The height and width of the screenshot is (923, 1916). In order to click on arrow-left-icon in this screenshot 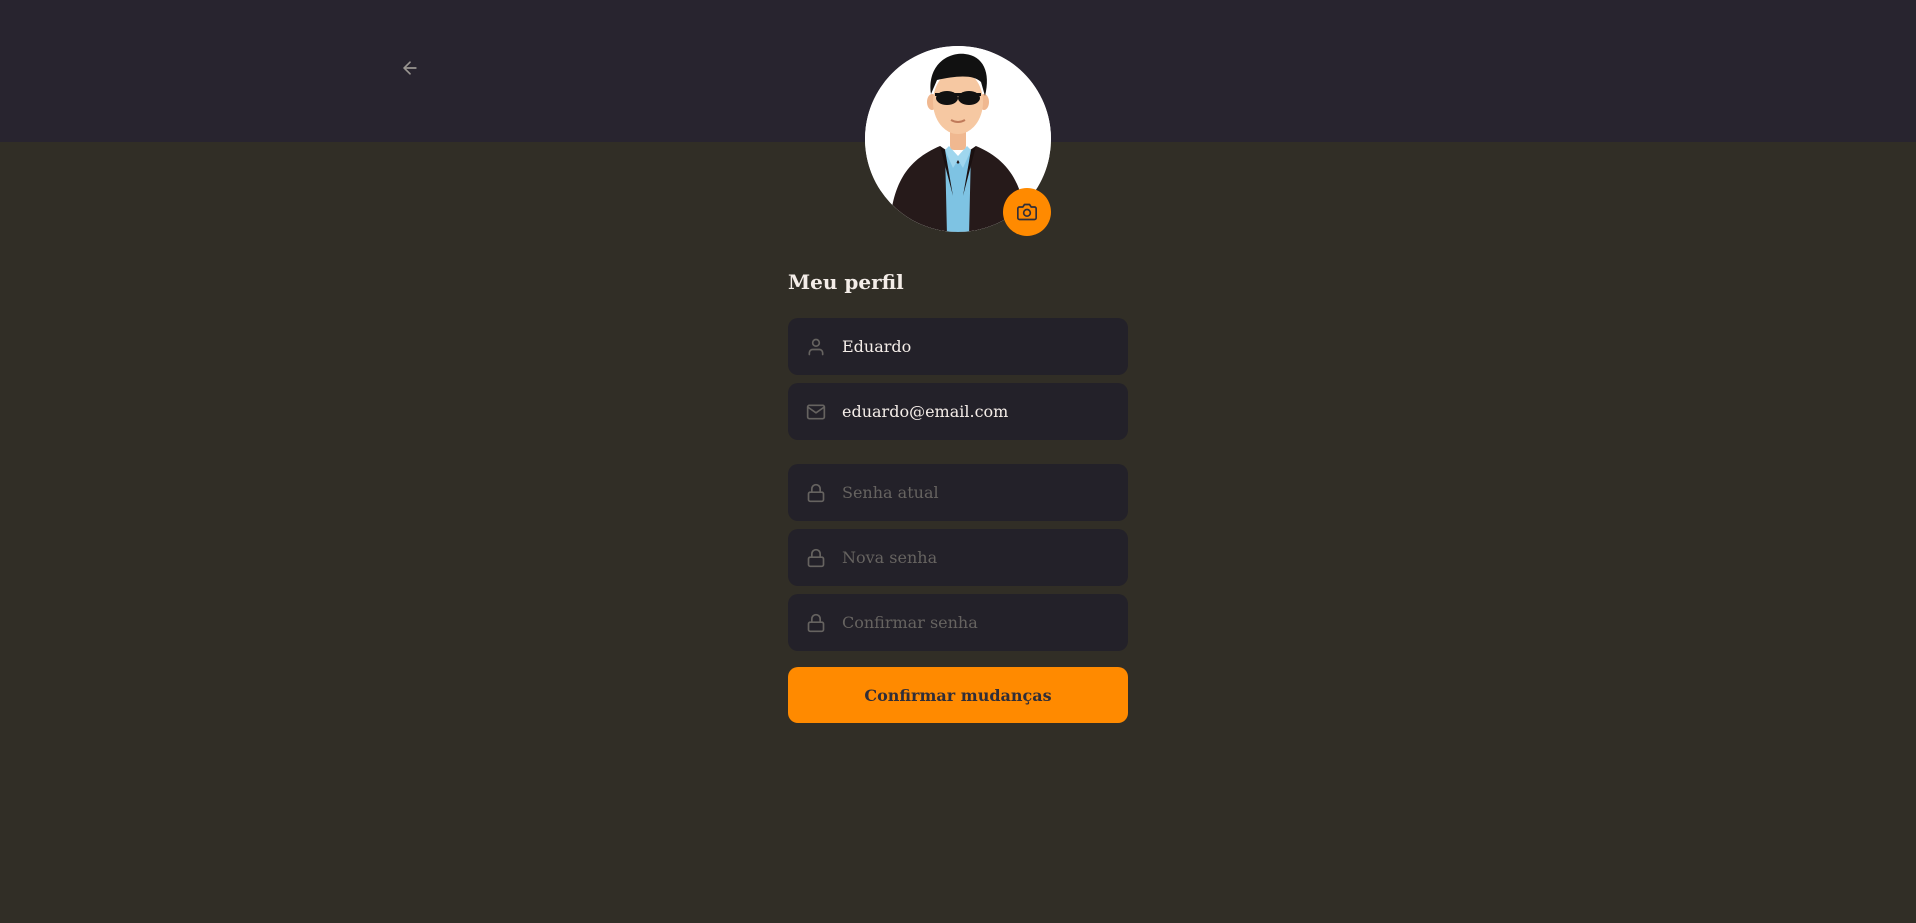, I will do `click(410, 68)`.